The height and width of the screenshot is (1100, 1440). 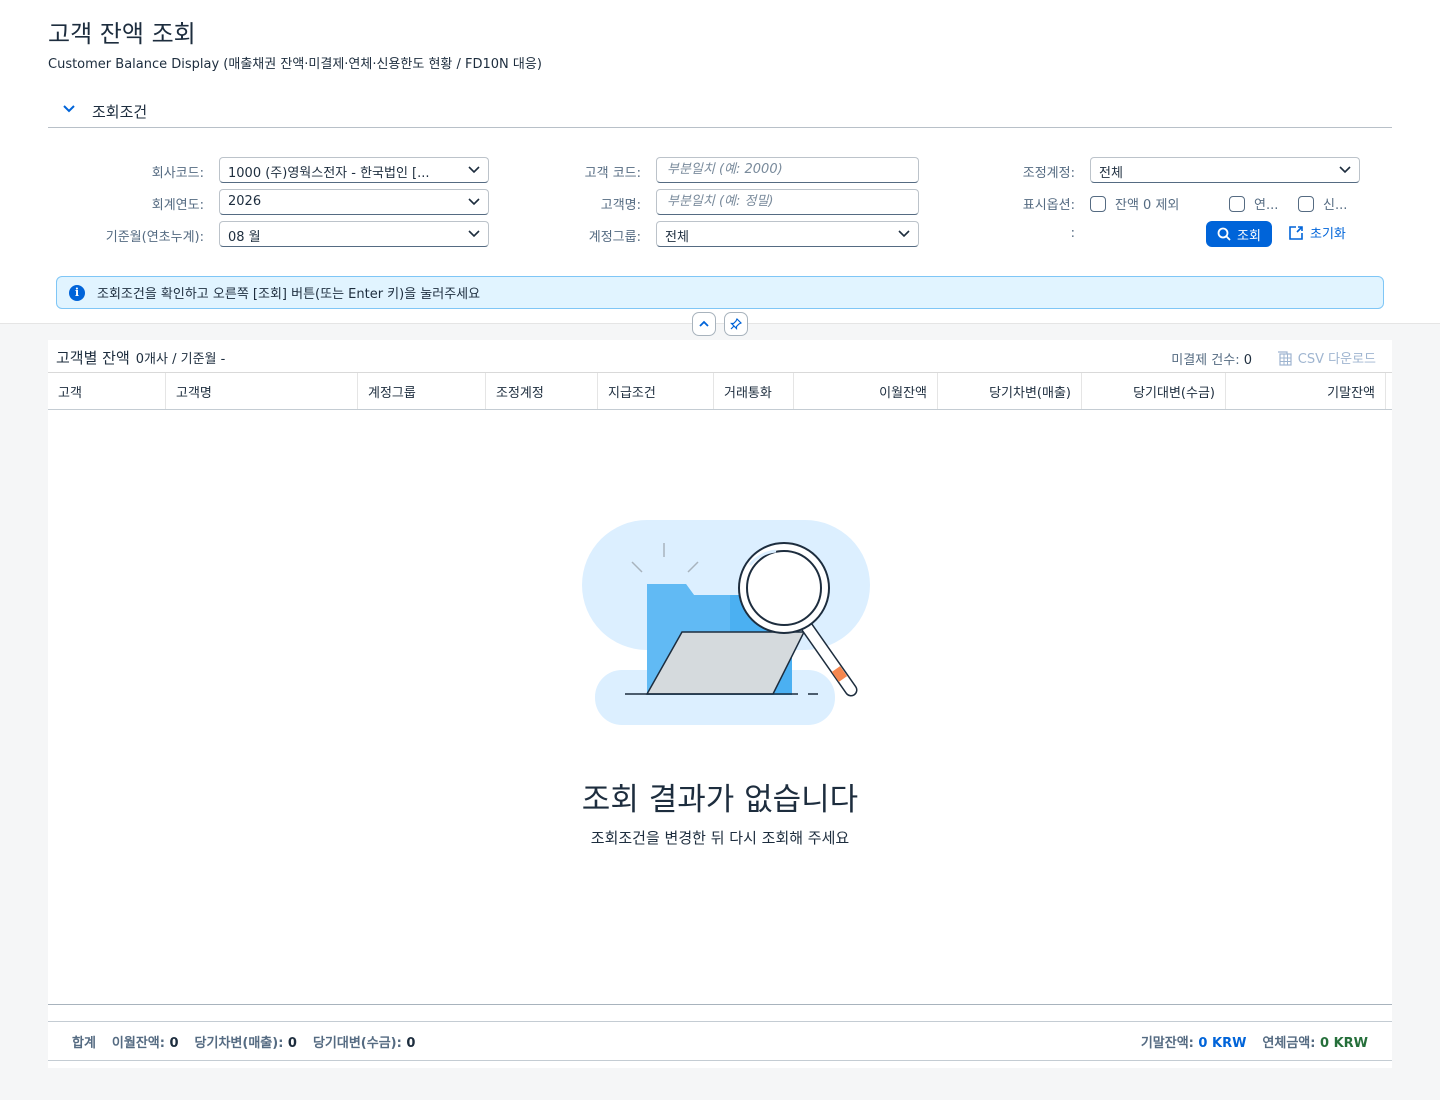 I want to click on debit-total-value: 0, so click(x=292, y=1043).